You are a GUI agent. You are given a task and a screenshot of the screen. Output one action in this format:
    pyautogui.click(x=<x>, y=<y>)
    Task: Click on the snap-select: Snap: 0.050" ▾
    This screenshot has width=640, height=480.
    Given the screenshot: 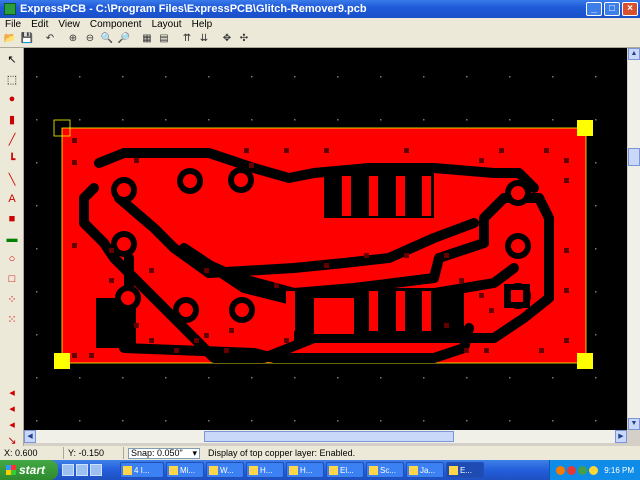 What is the action you would take?
    pyautogui.click(x=164, y=453)
    